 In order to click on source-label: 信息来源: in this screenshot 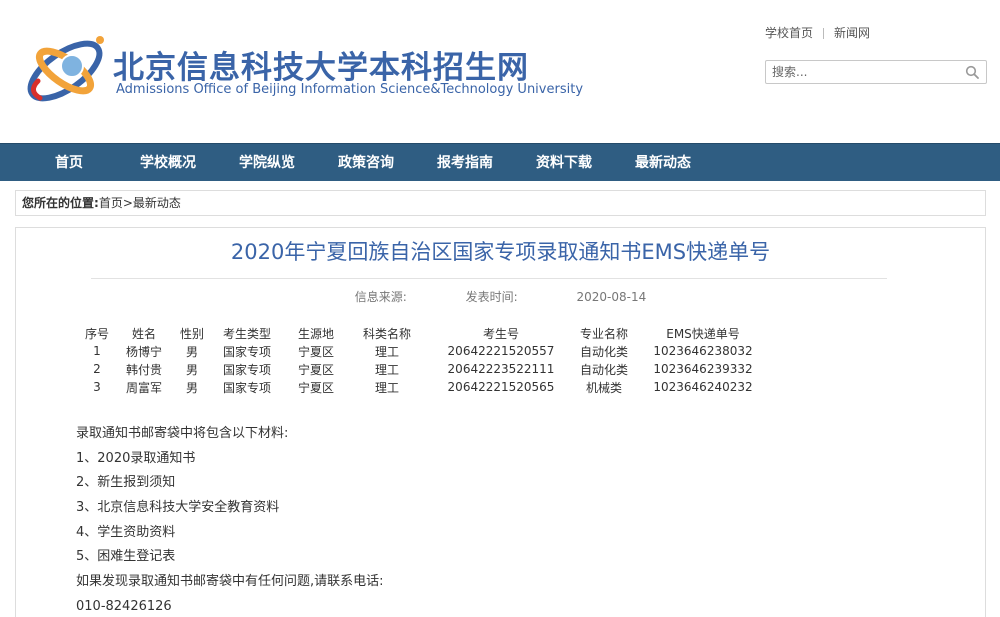, I will do `click(380, 297)`.